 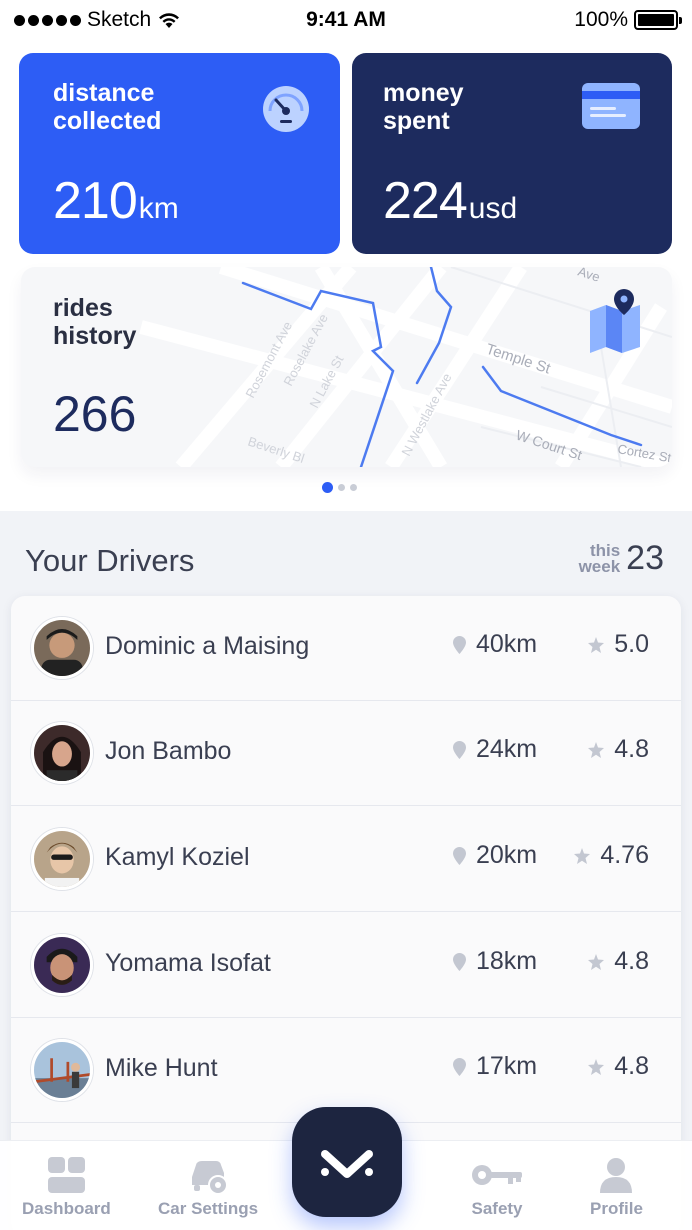 I want to click on key-icon, so click(x=497, y=1175).